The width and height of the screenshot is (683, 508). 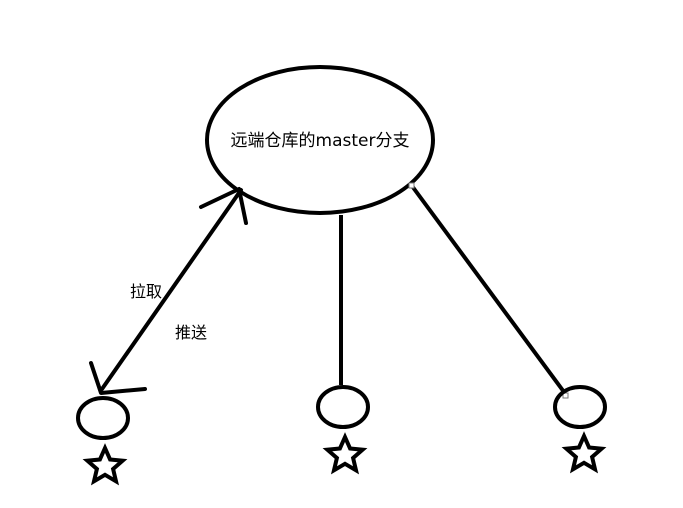 I want to click on star-icon-right, so click(x=584, y=452).